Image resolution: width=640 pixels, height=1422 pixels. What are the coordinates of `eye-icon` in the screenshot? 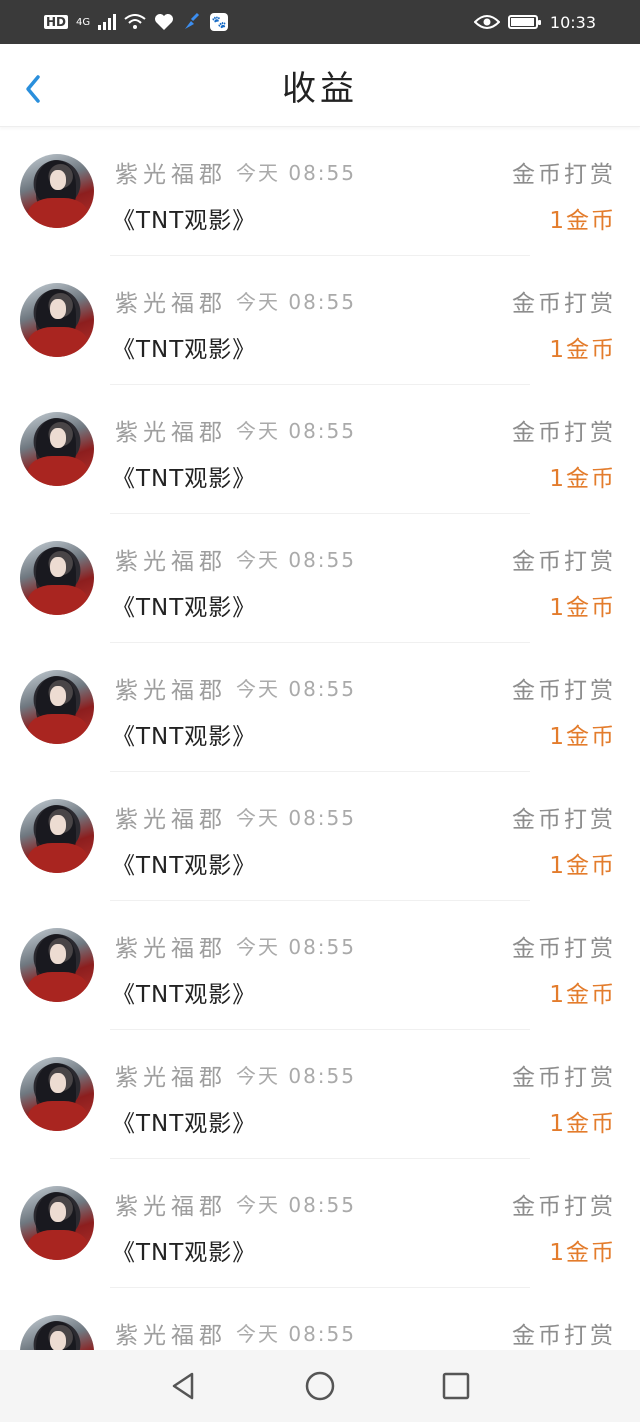 It's located at (486, 22).